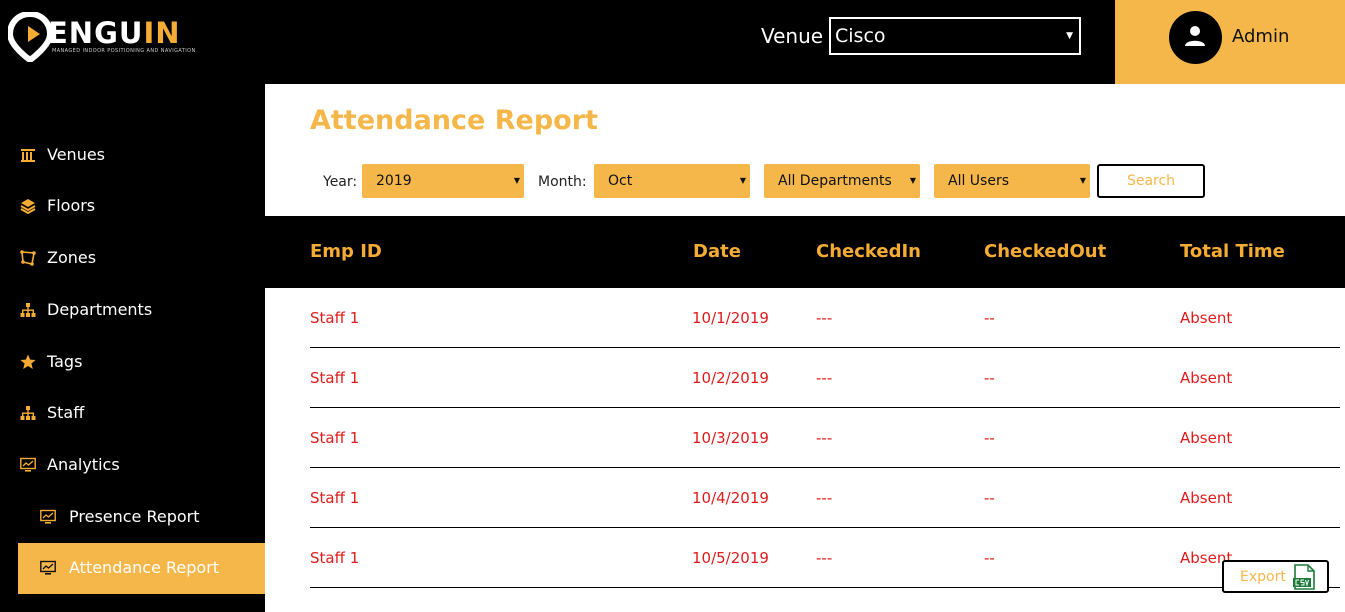 The width and height of the screenshot is (1345, 612). I want to click on avatar, so click(1195, 37).